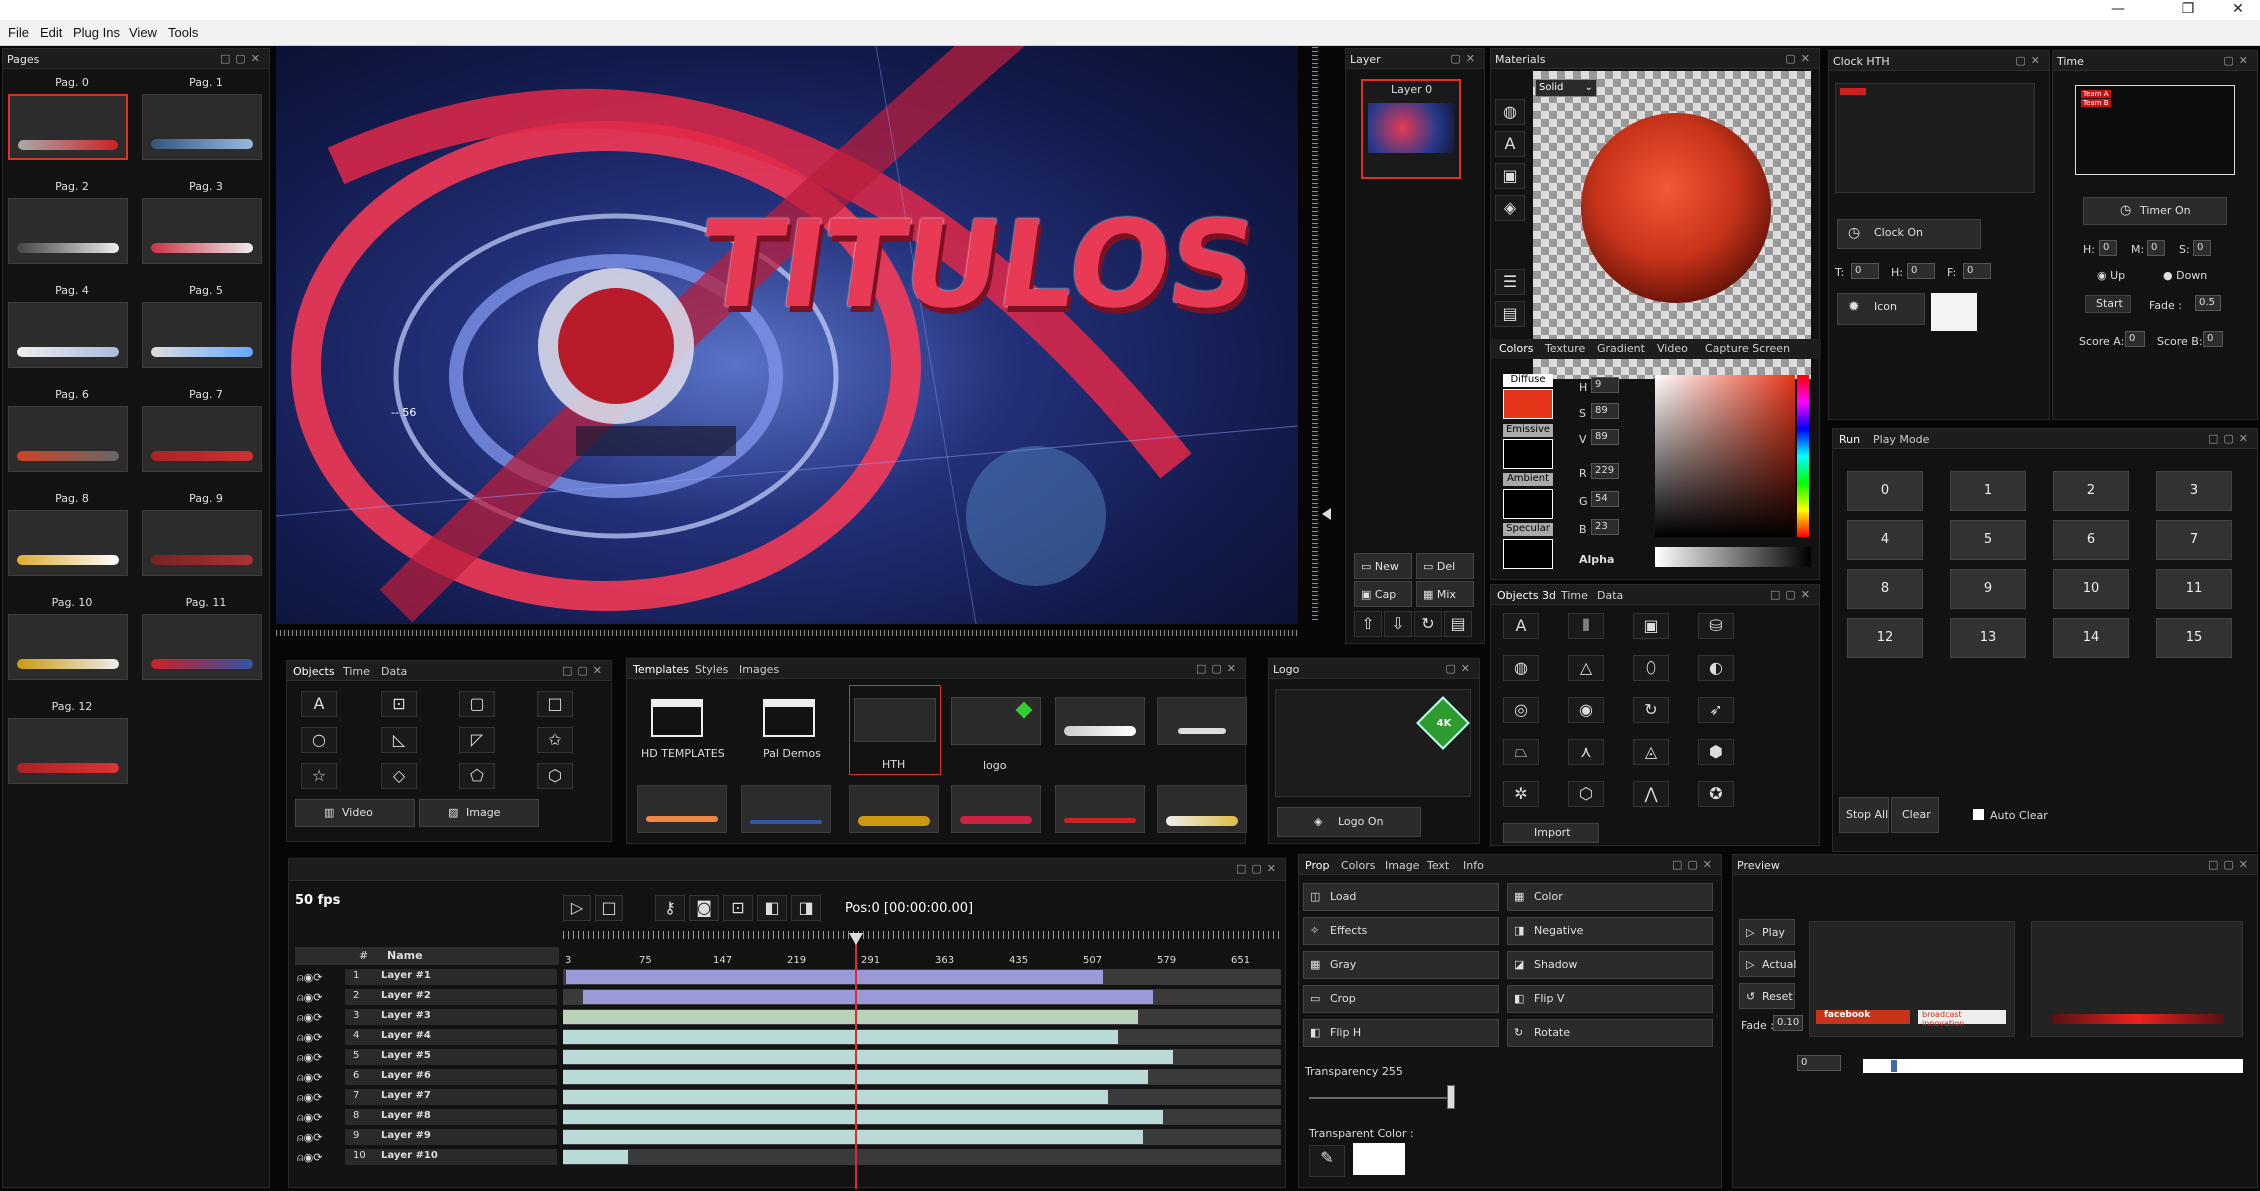 This screenshot has width=2260, height=1191. What do you see at coordinates (1767, 964) in the screenshot?
I see `preview-actual-button: ▷ Actual` at bounding box center [1767, 964].